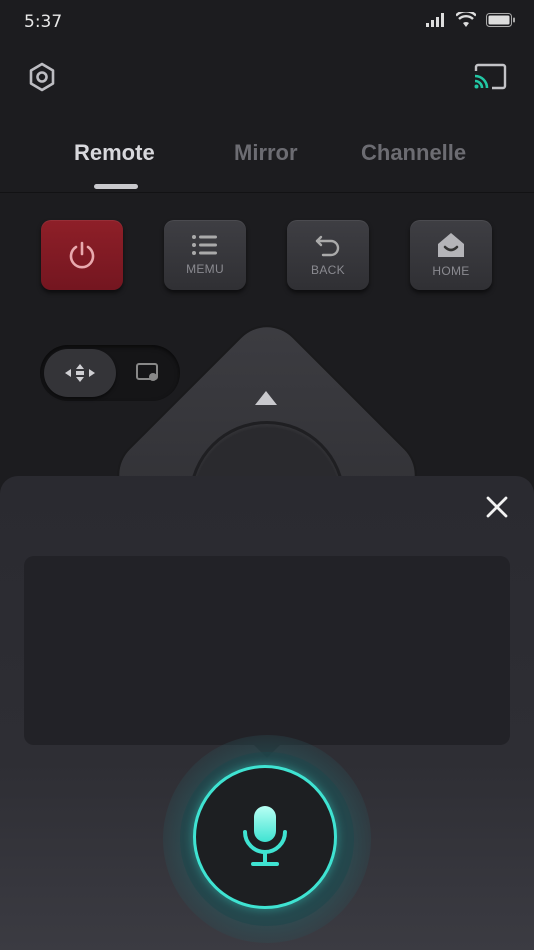  I want to click on control-mode-toggle, so click(110, 373).